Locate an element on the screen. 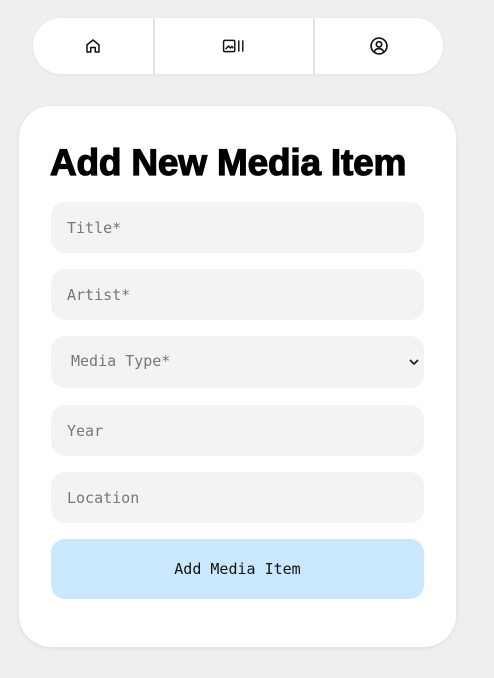  user-profile-icon is located at coordinates (379, 46).